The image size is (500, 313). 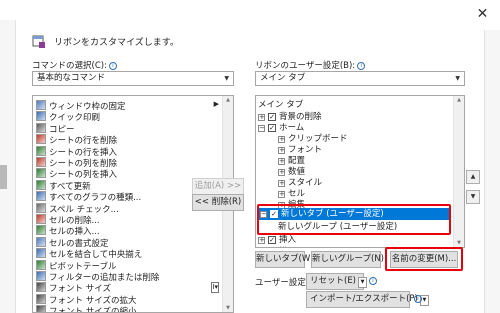 I want to click on command-item-label: フォント サイズの縮小, so click(x=93, y=310).